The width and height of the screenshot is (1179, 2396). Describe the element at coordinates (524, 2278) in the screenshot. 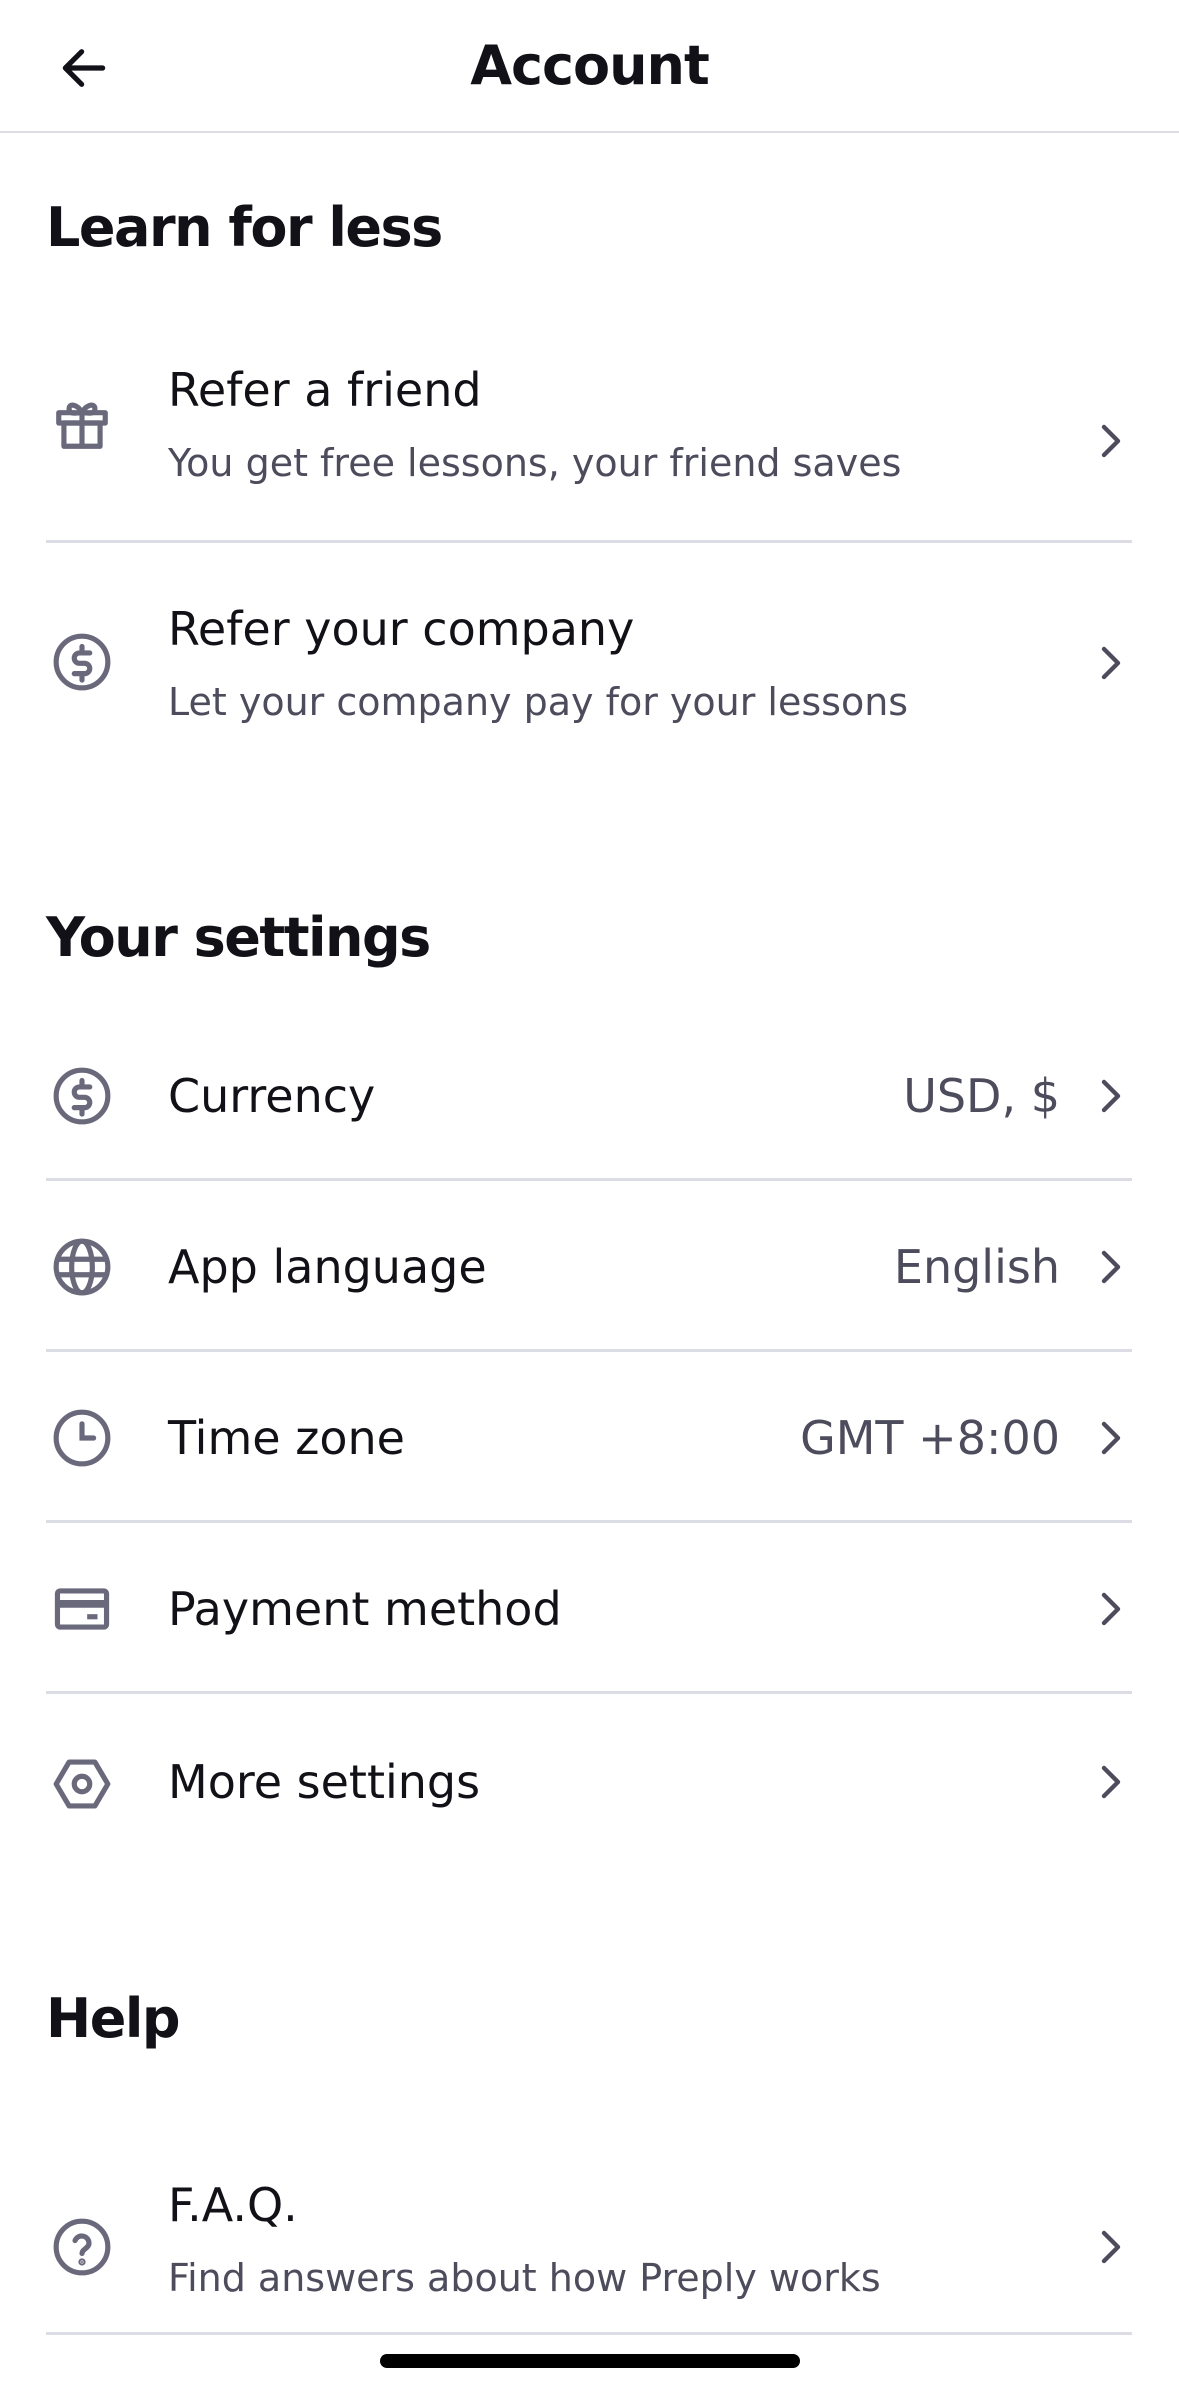

I see `faq-subtitle: Find answers about how Preply works` at that location.